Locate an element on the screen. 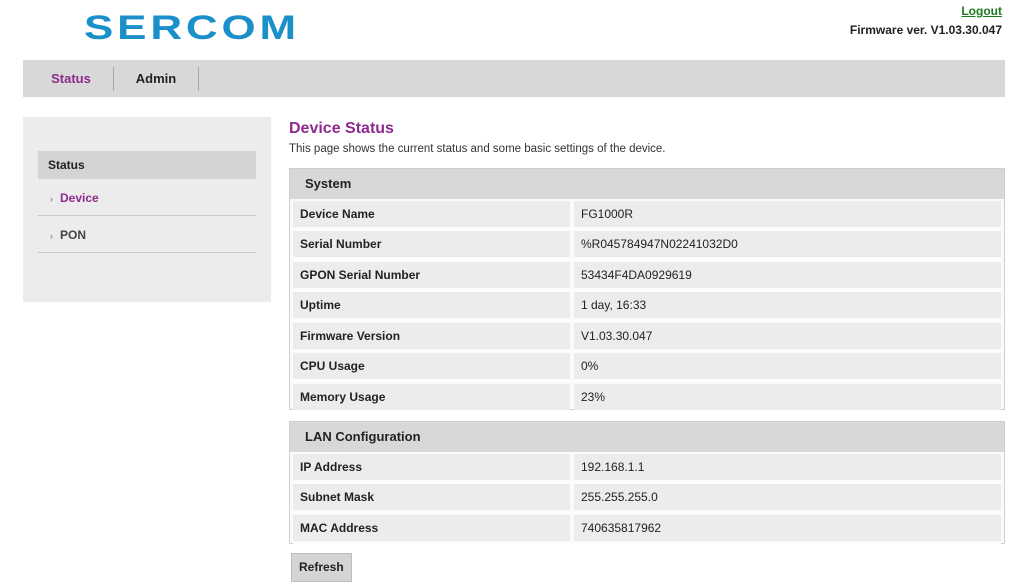 The width and height of the screenshot is (1024, 588). table-row: MAC Address 740635817962 is located at coordinates (647, 528).